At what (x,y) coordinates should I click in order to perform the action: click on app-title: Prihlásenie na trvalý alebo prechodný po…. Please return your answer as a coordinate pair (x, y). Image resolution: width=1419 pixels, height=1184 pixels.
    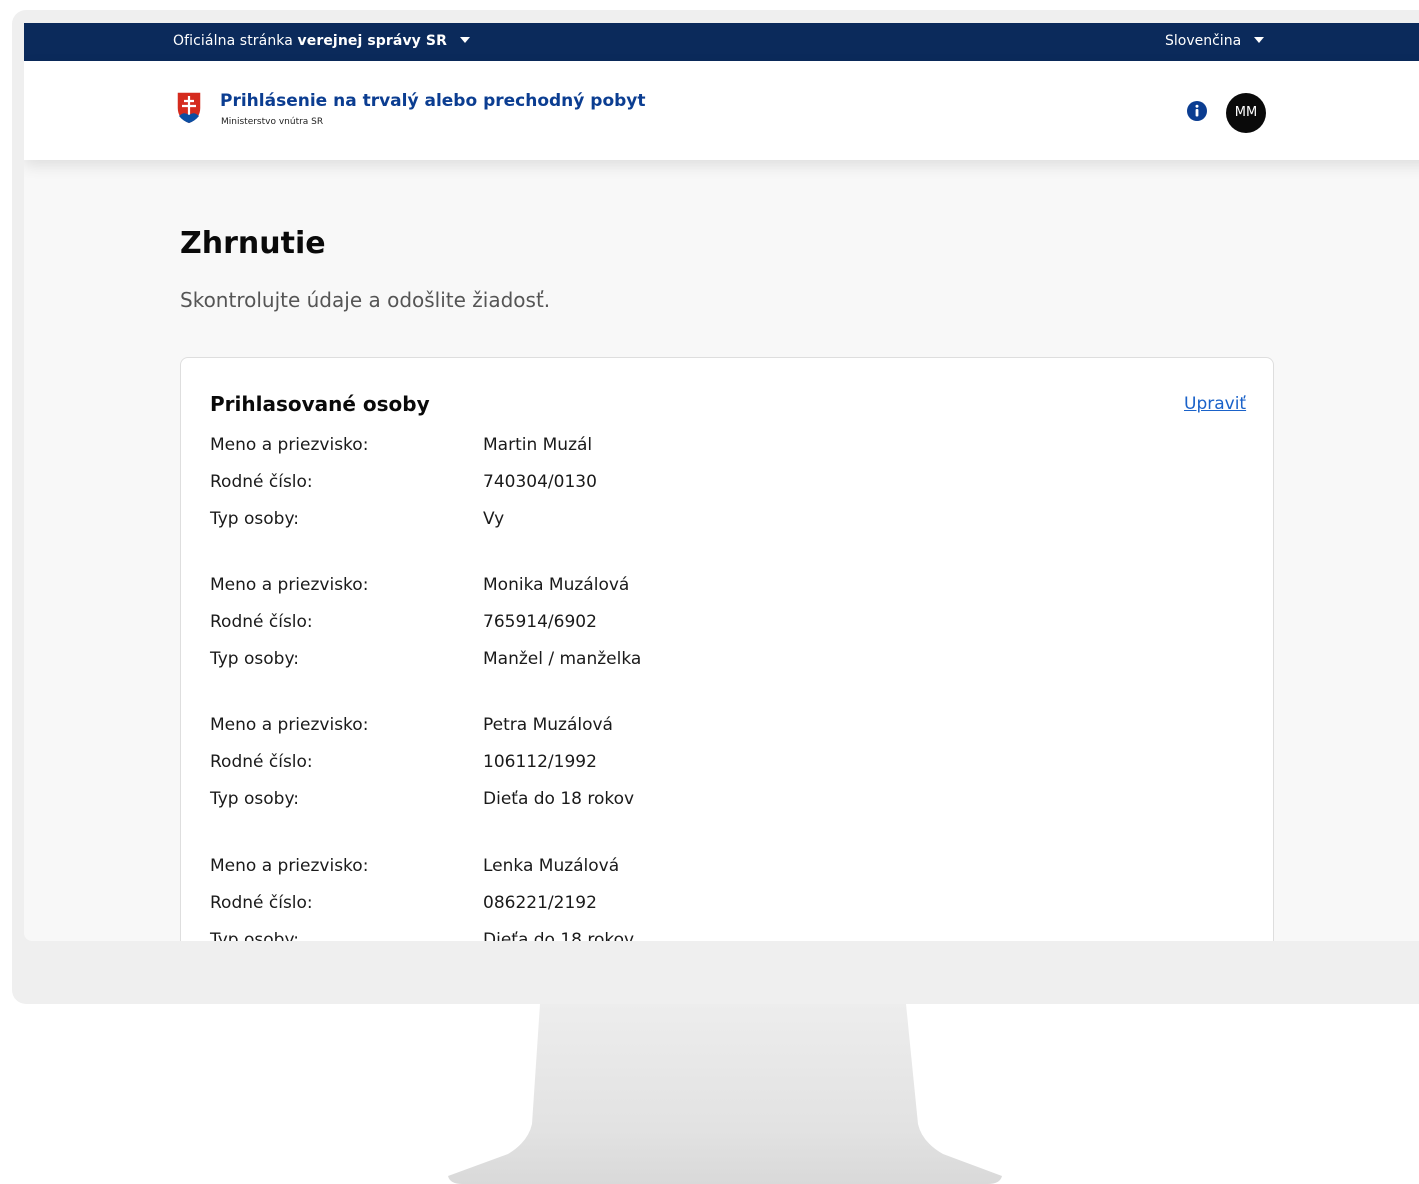
    Looking at the image, I should click on (433, 101).